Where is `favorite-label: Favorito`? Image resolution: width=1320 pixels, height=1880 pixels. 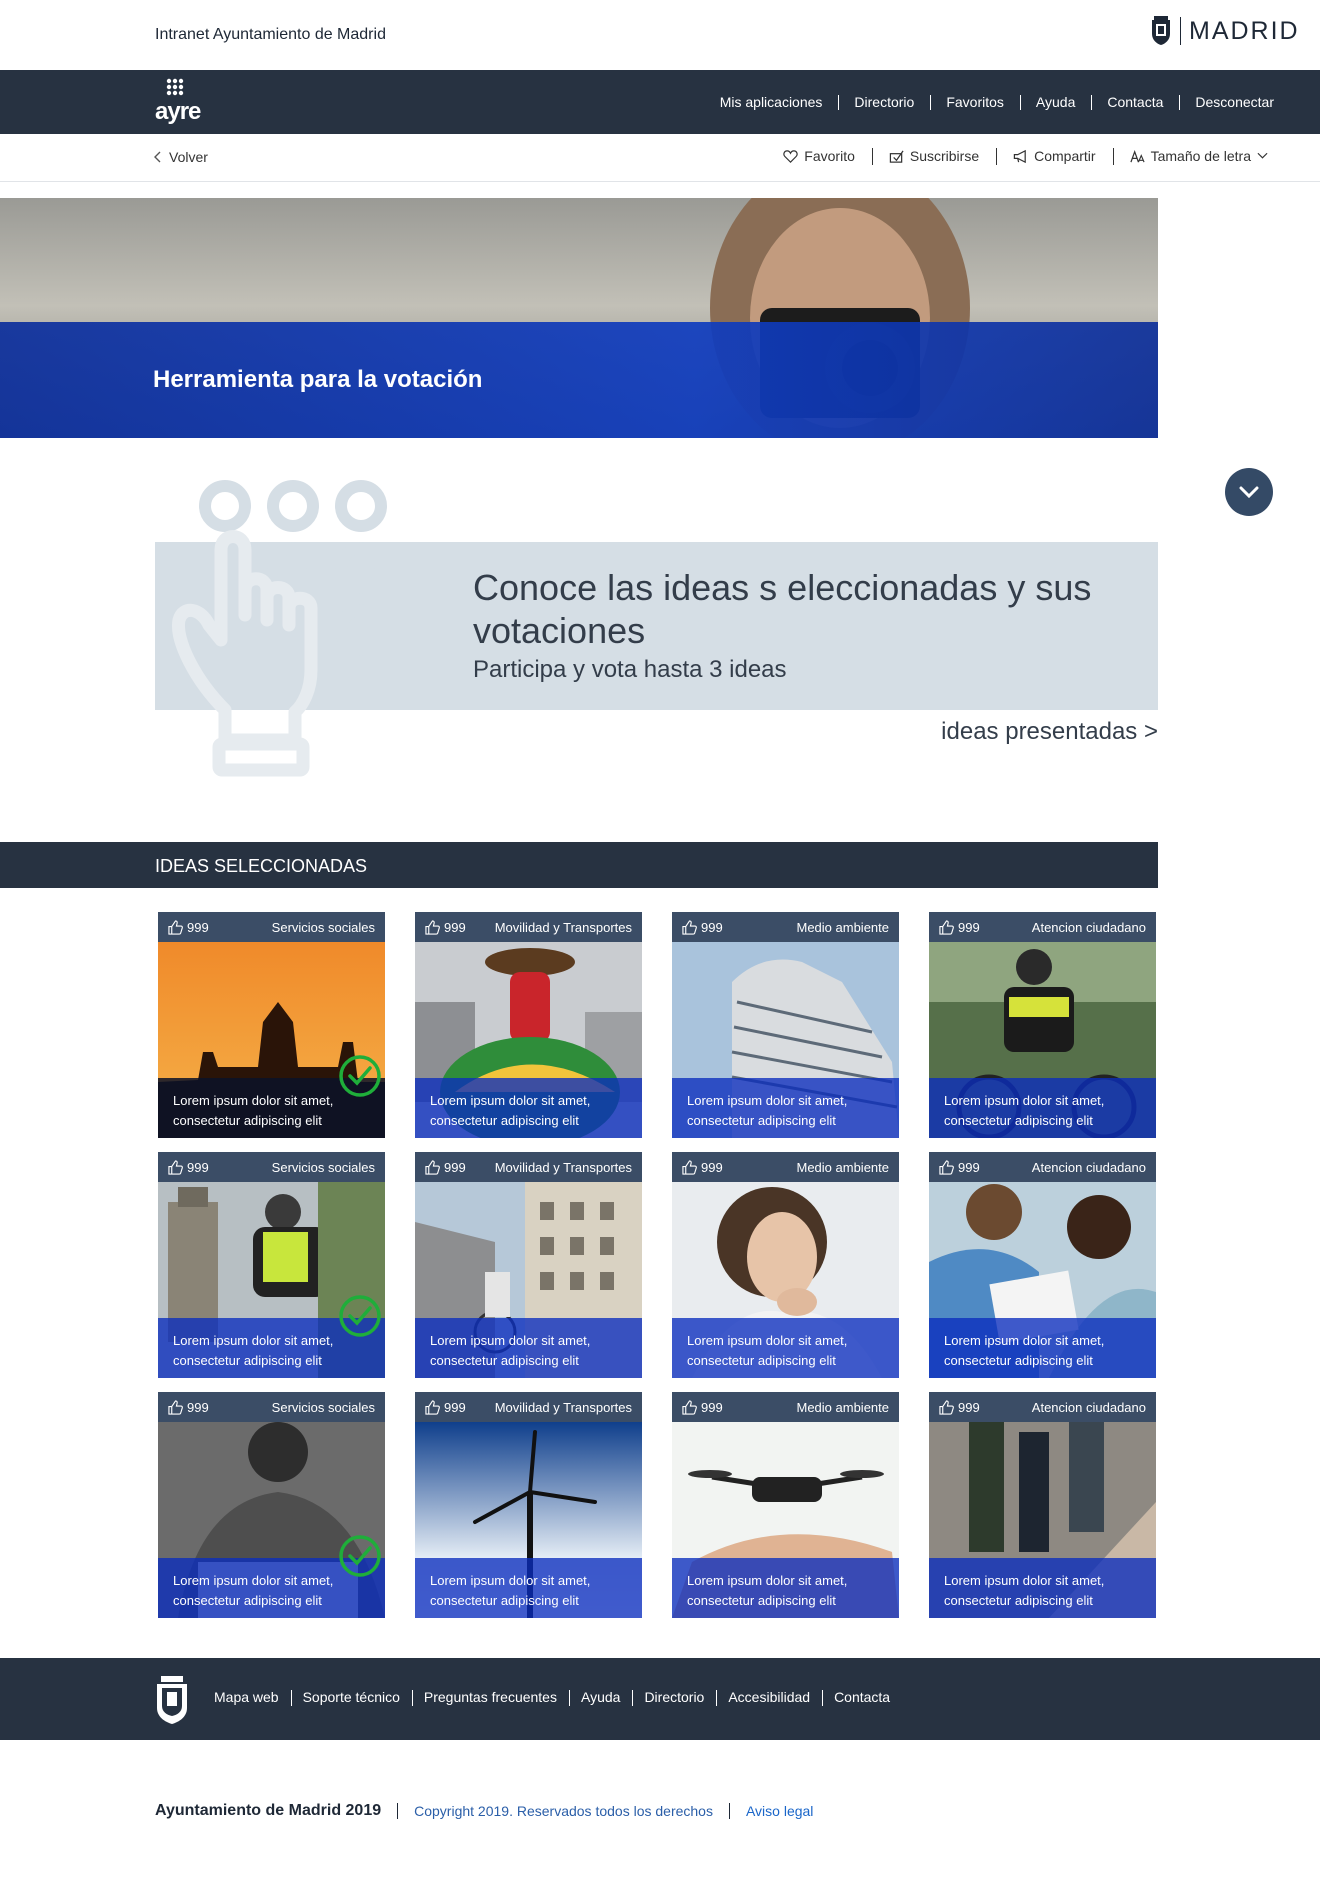 favorite-label: Favorito is located at coordinates (829, 156).